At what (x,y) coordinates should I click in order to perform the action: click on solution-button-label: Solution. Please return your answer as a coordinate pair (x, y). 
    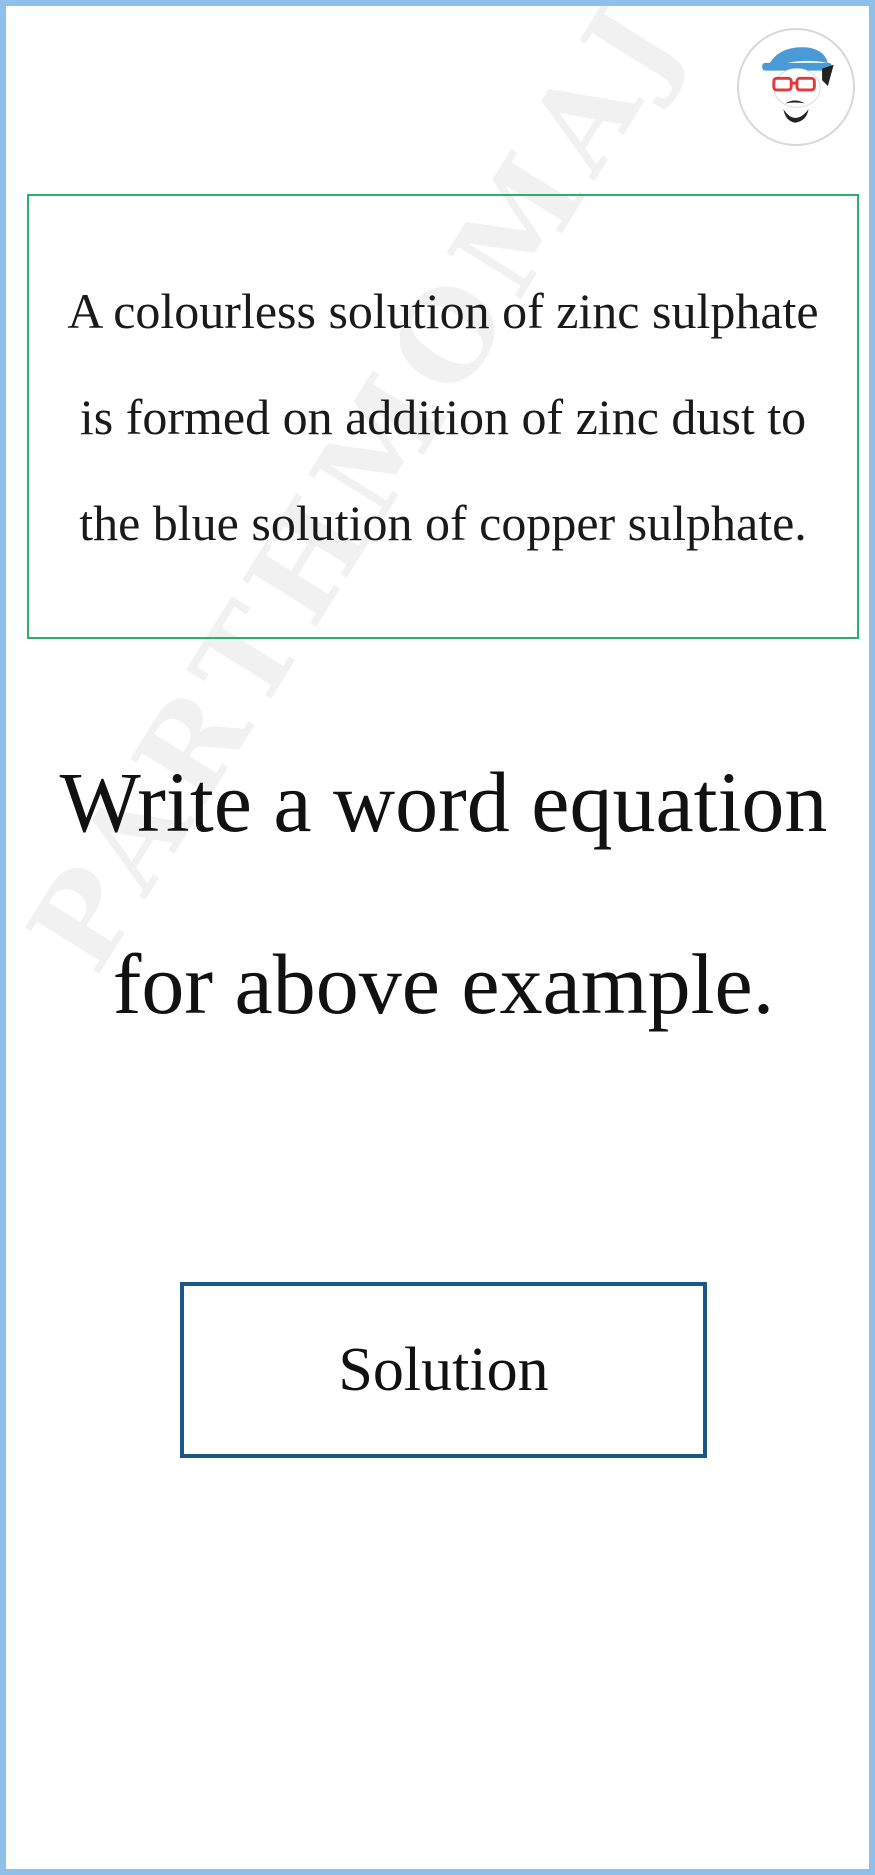
    Looking at the image, I should click on (443, 1369).